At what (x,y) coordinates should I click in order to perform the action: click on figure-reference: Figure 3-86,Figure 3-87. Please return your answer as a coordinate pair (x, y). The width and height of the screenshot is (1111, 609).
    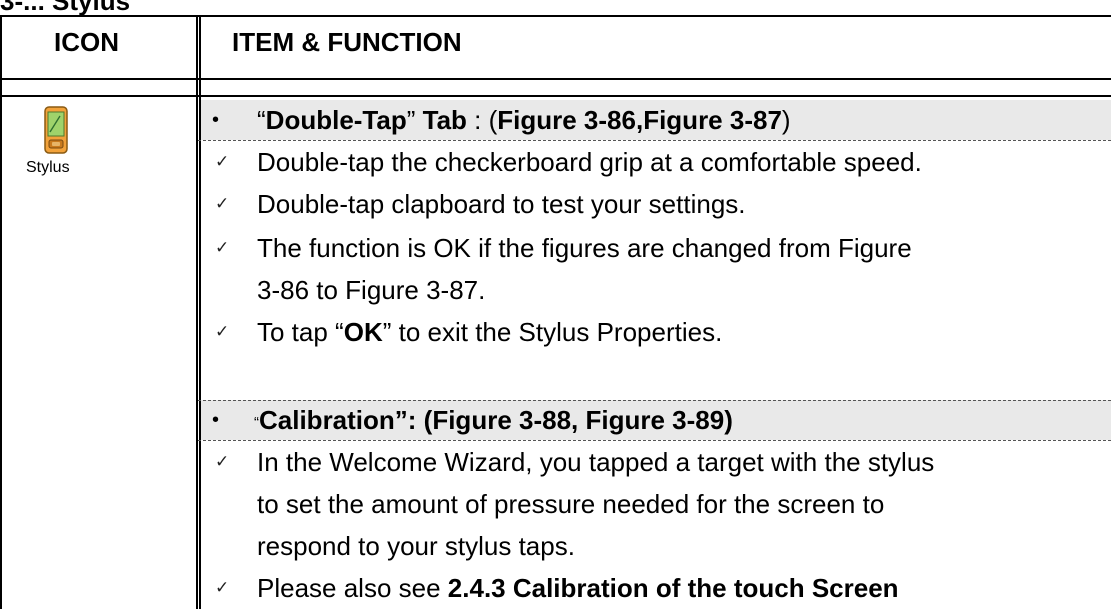
    Looking at the image, I should click on (639, 120).